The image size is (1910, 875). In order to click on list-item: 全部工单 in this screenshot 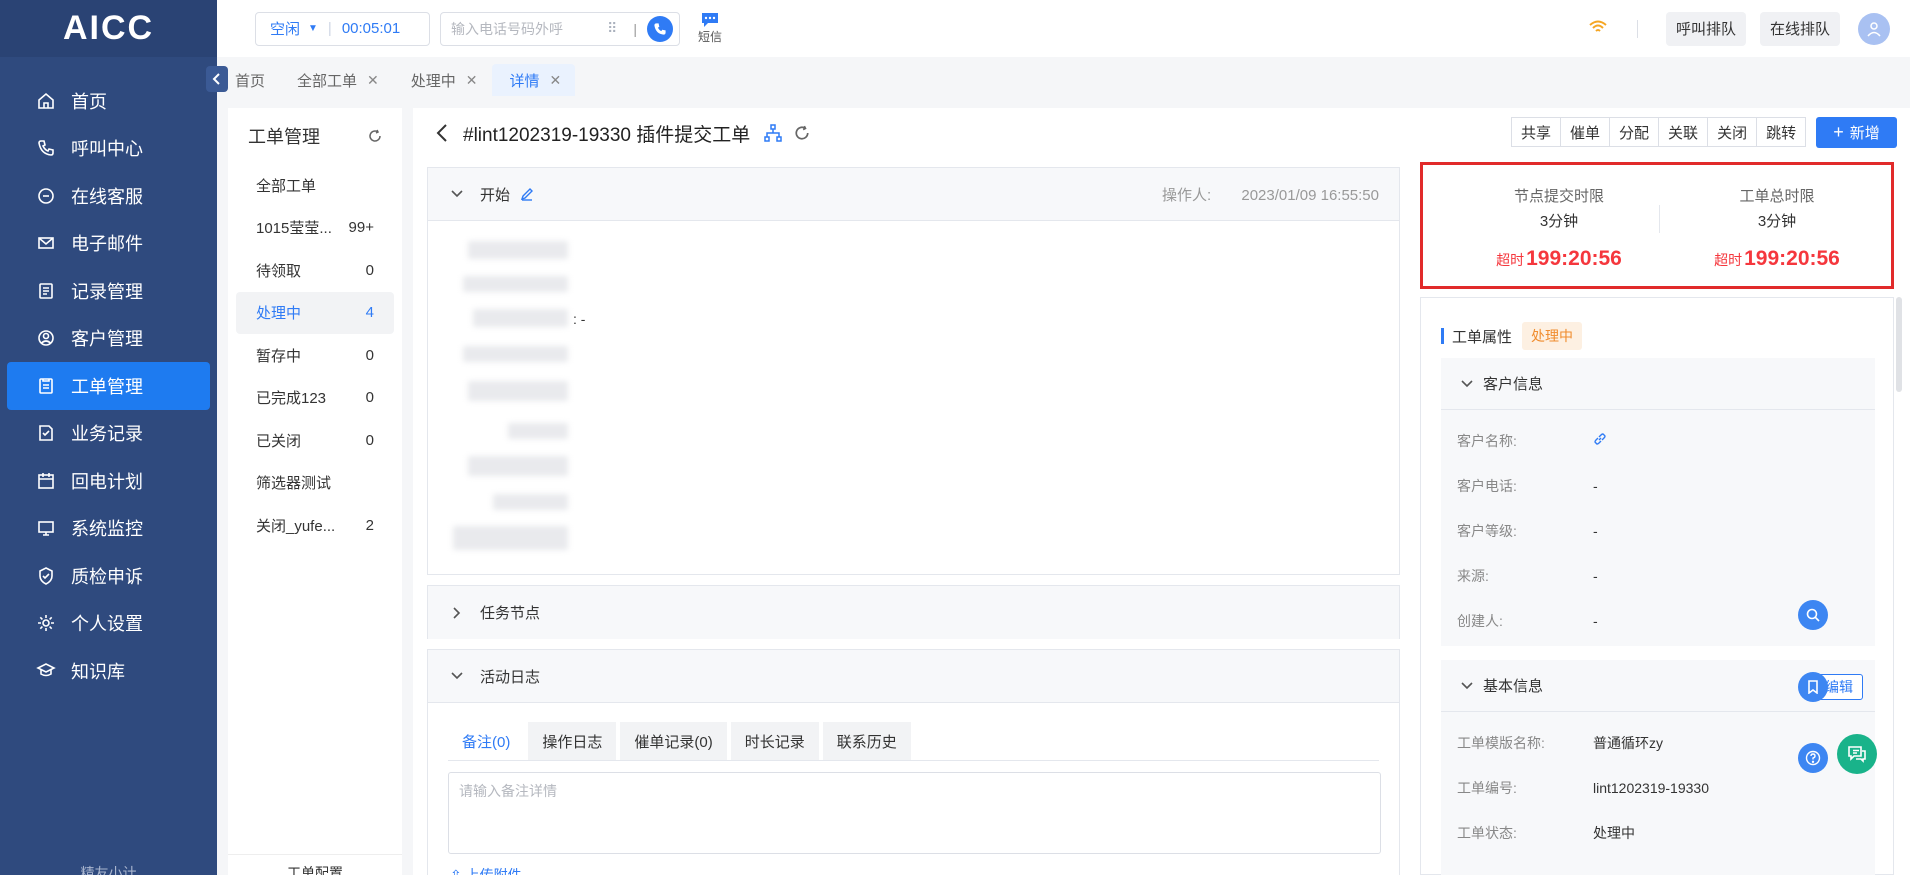, I will do `click(315, 185)`.